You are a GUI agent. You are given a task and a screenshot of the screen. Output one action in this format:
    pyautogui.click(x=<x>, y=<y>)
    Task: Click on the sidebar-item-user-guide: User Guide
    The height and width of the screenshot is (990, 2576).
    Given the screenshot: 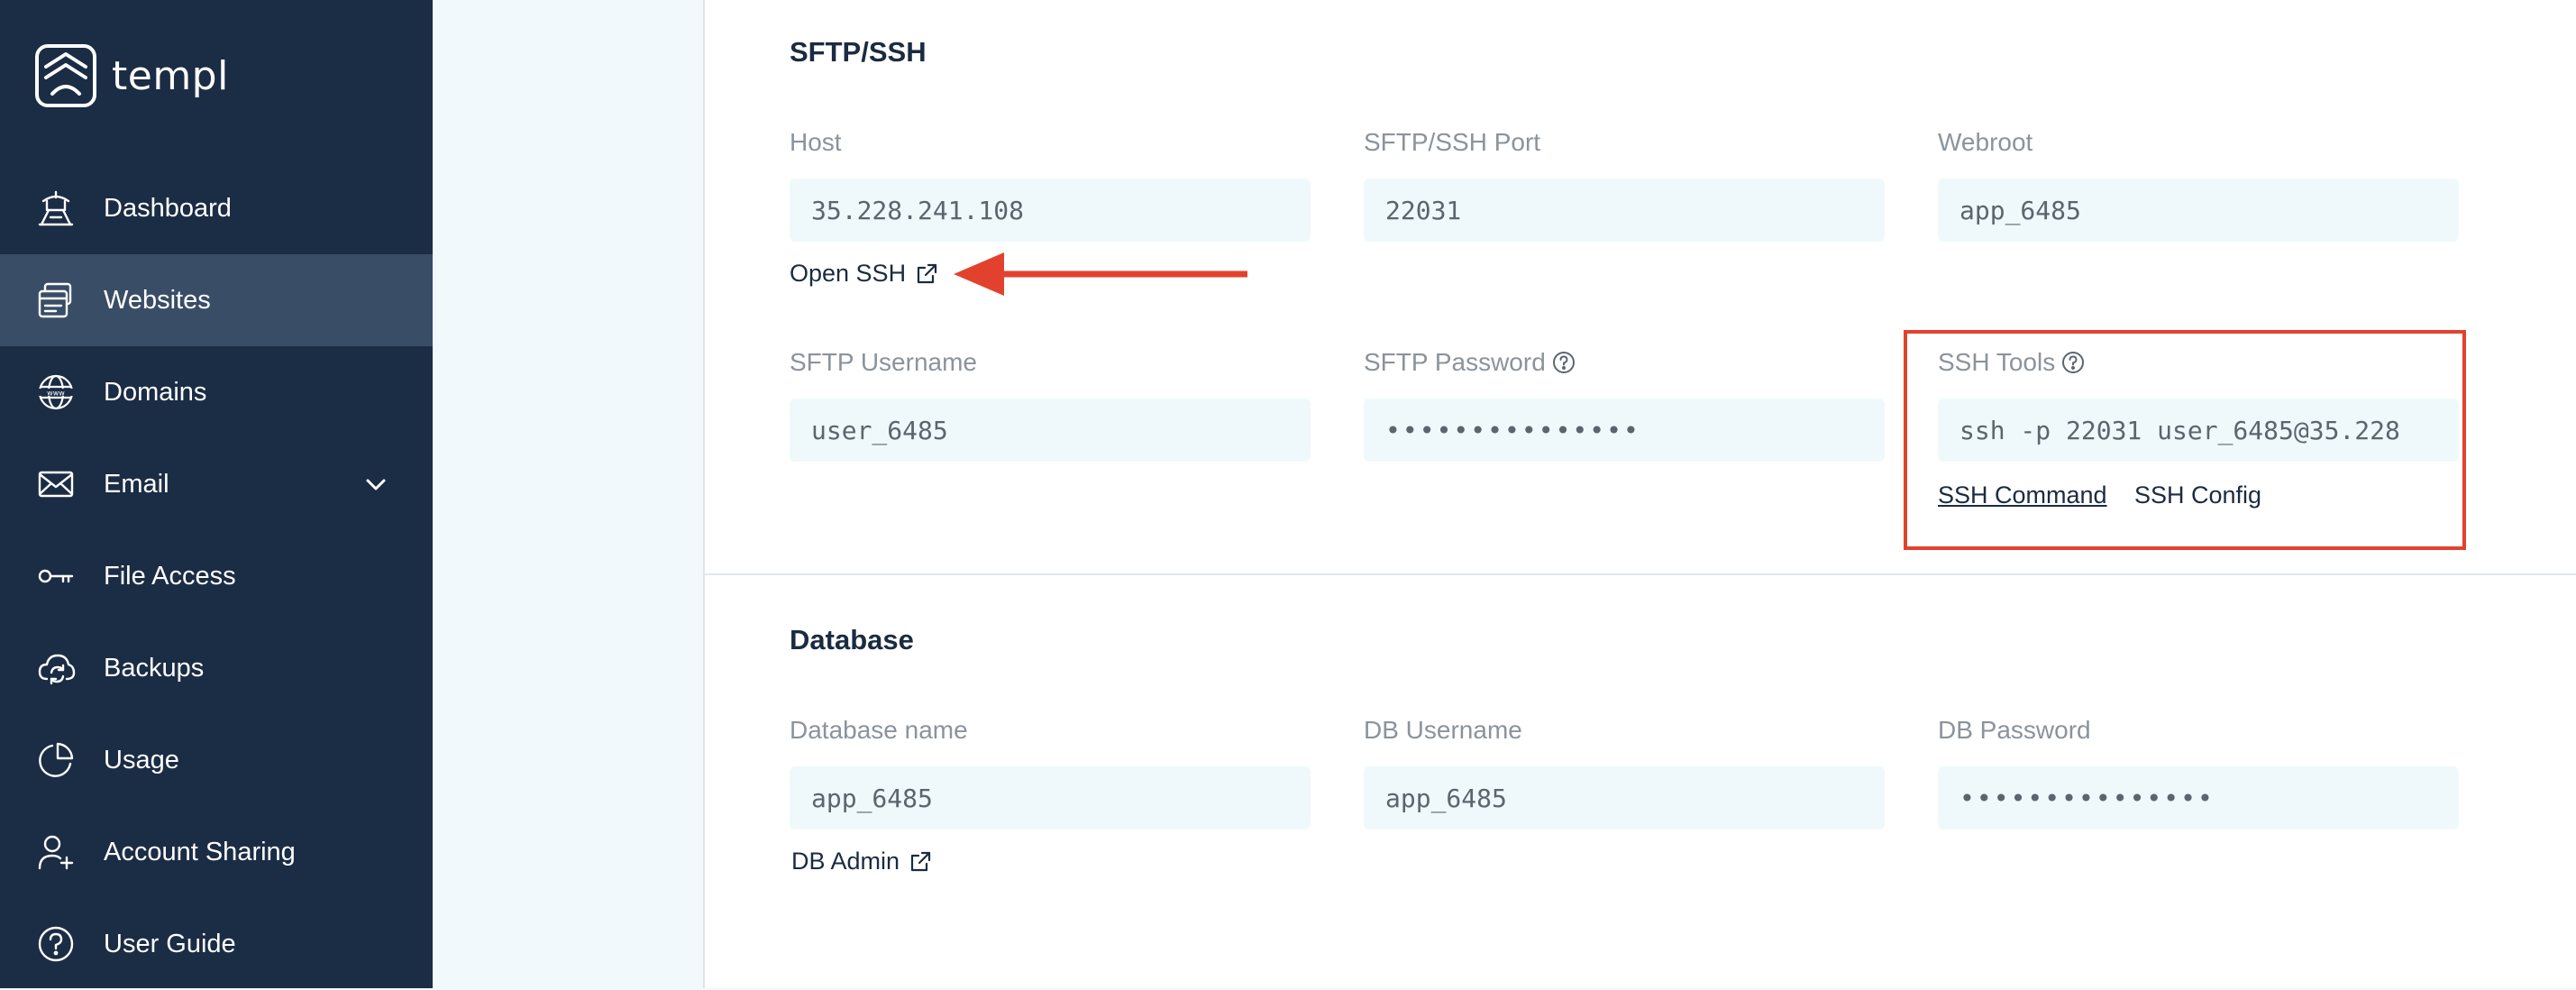 What is the action you would take?
    pyautogui.click(x=216, y=944)
    